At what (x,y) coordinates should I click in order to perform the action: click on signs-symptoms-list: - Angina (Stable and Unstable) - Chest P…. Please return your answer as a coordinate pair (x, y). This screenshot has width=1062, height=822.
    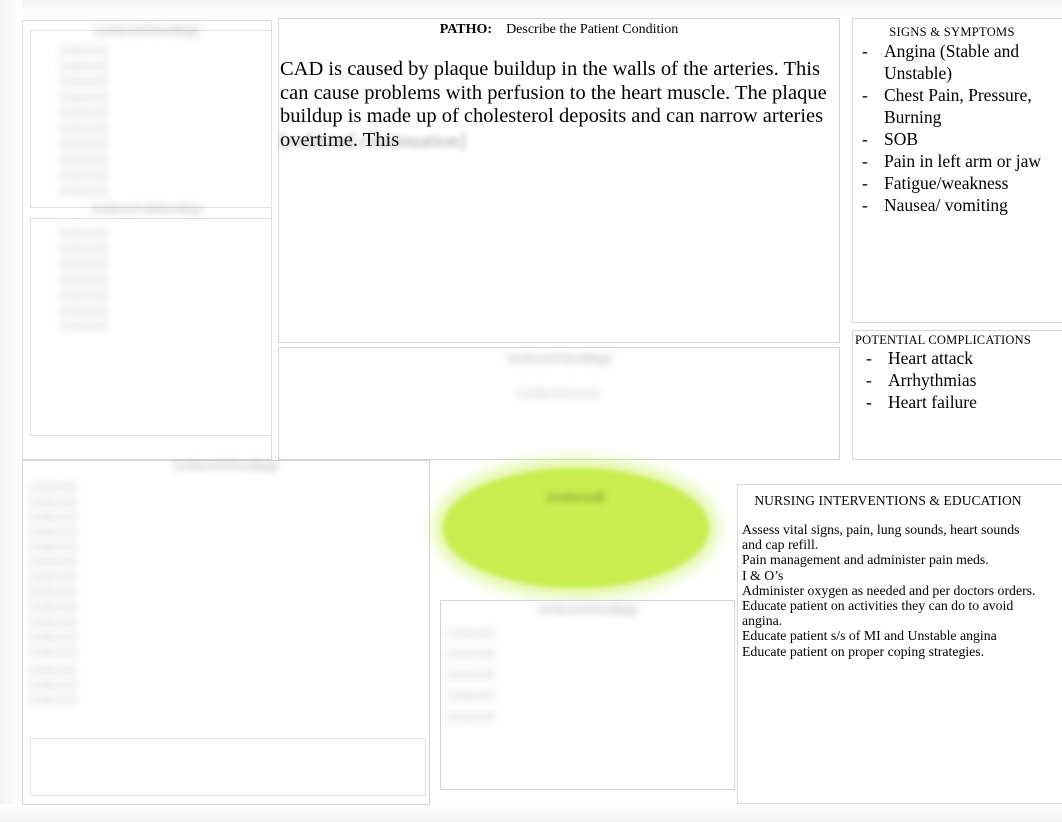
    Looking at the image, I should click on (962, 128).